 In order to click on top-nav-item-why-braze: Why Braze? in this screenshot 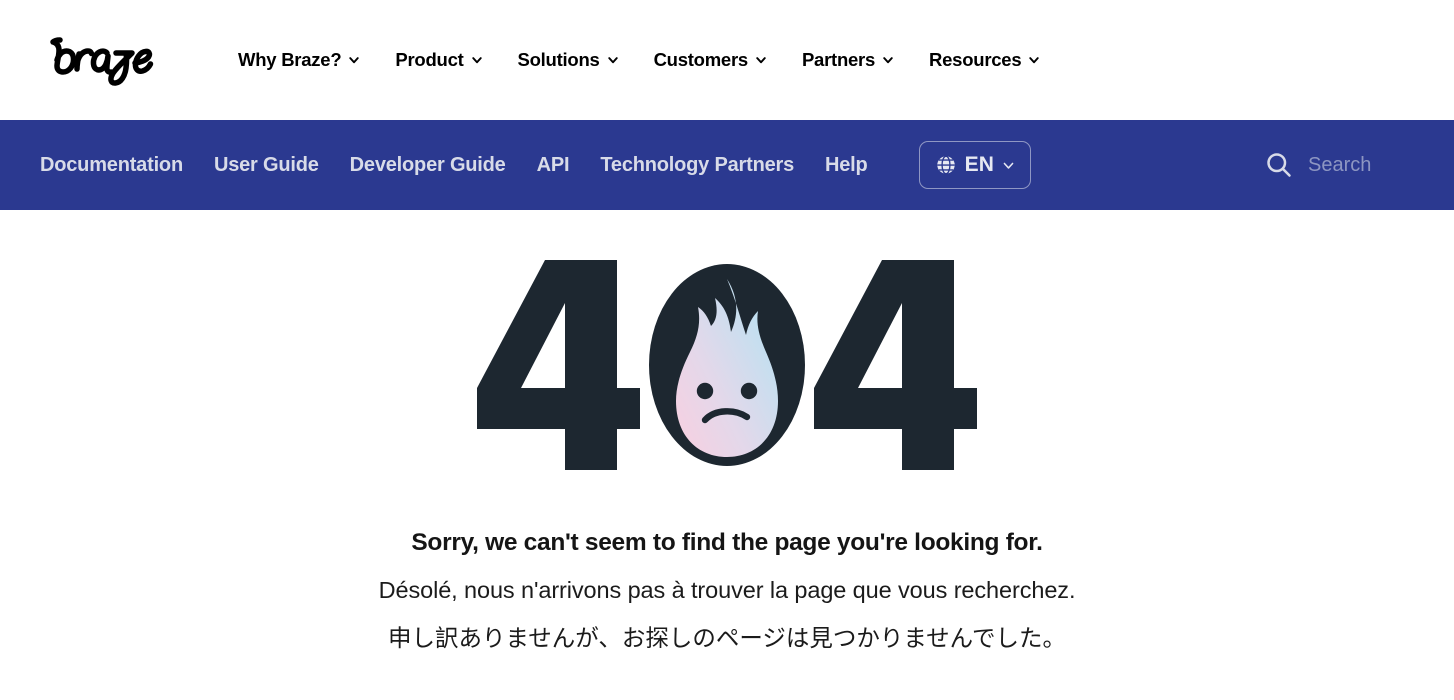, I will do `click(299, 60)`.